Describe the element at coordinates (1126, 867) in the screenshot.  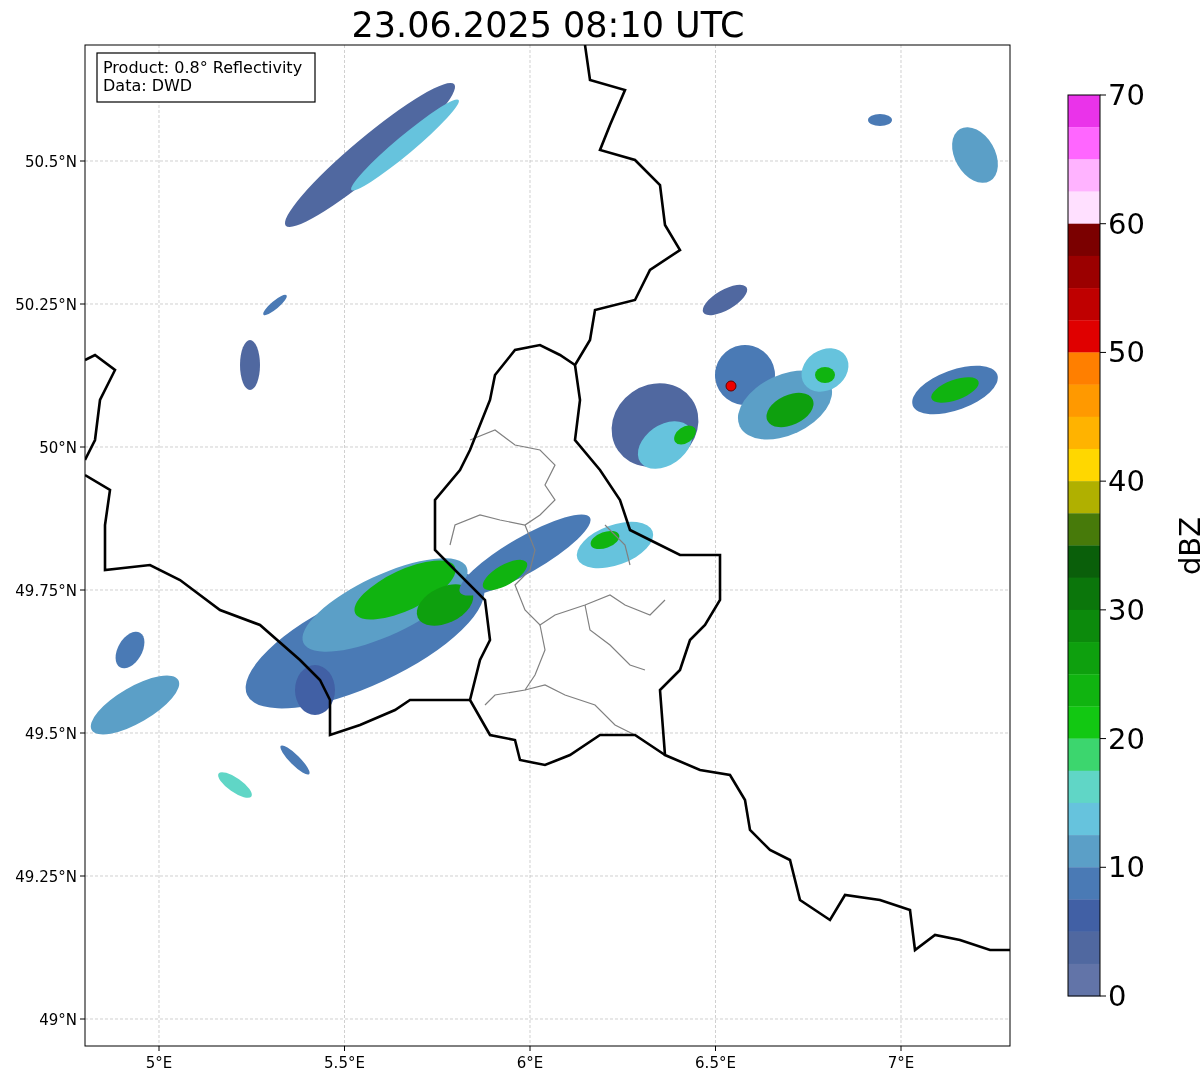
I see `colorbar-tick-label: 10` at that location.